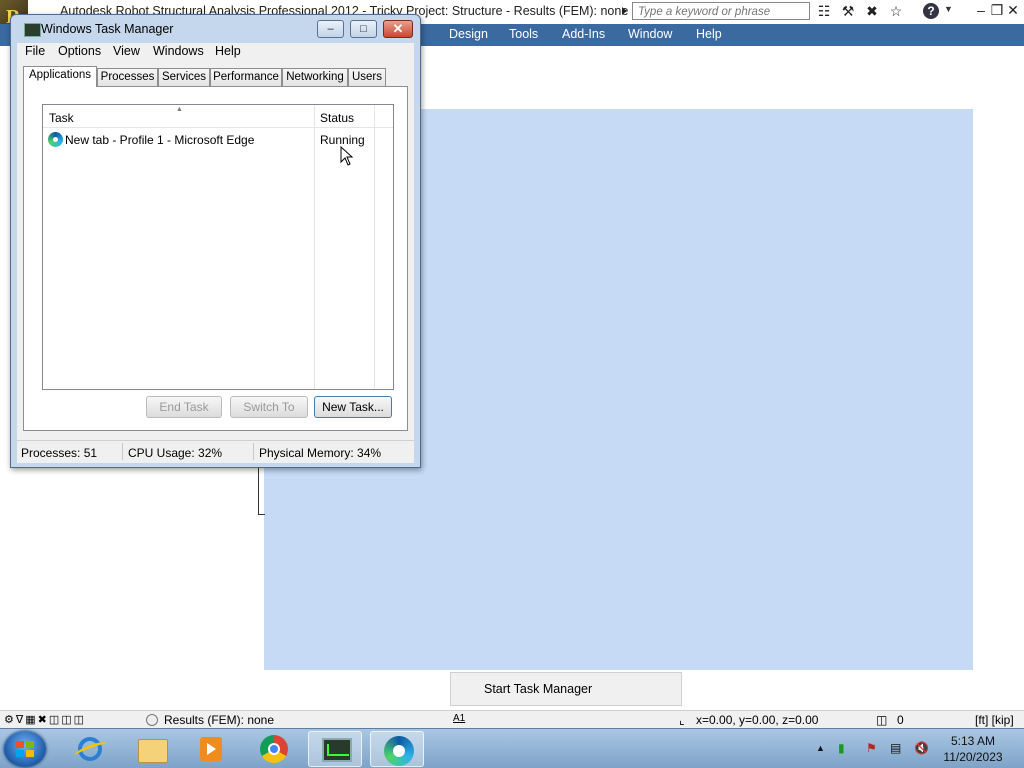 The height and width of the screenshot is (768, 1024). Describe the element at coordinates (126, 51) in the screenshot. I see `tm-menu-view: View` at that location.